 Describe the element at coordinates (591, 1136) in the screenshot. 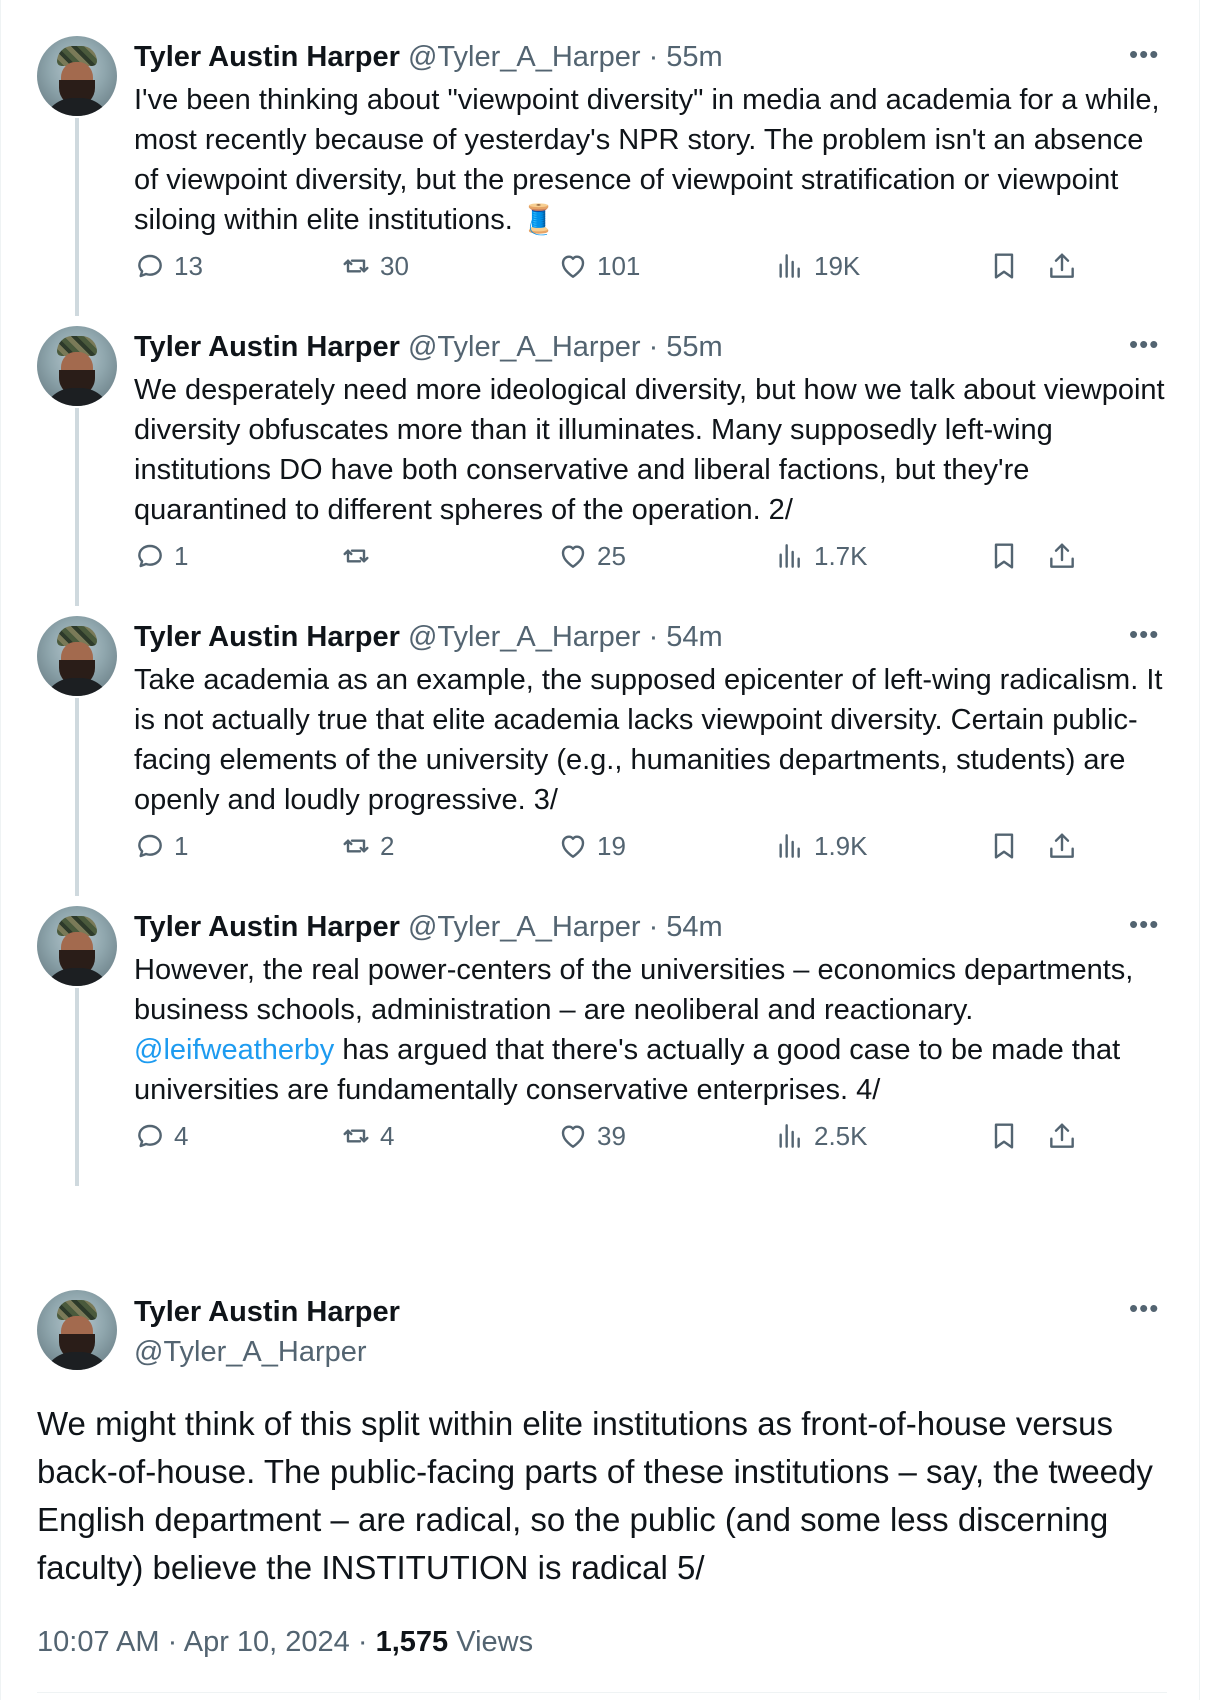

I see `like-button: 39` at that location.